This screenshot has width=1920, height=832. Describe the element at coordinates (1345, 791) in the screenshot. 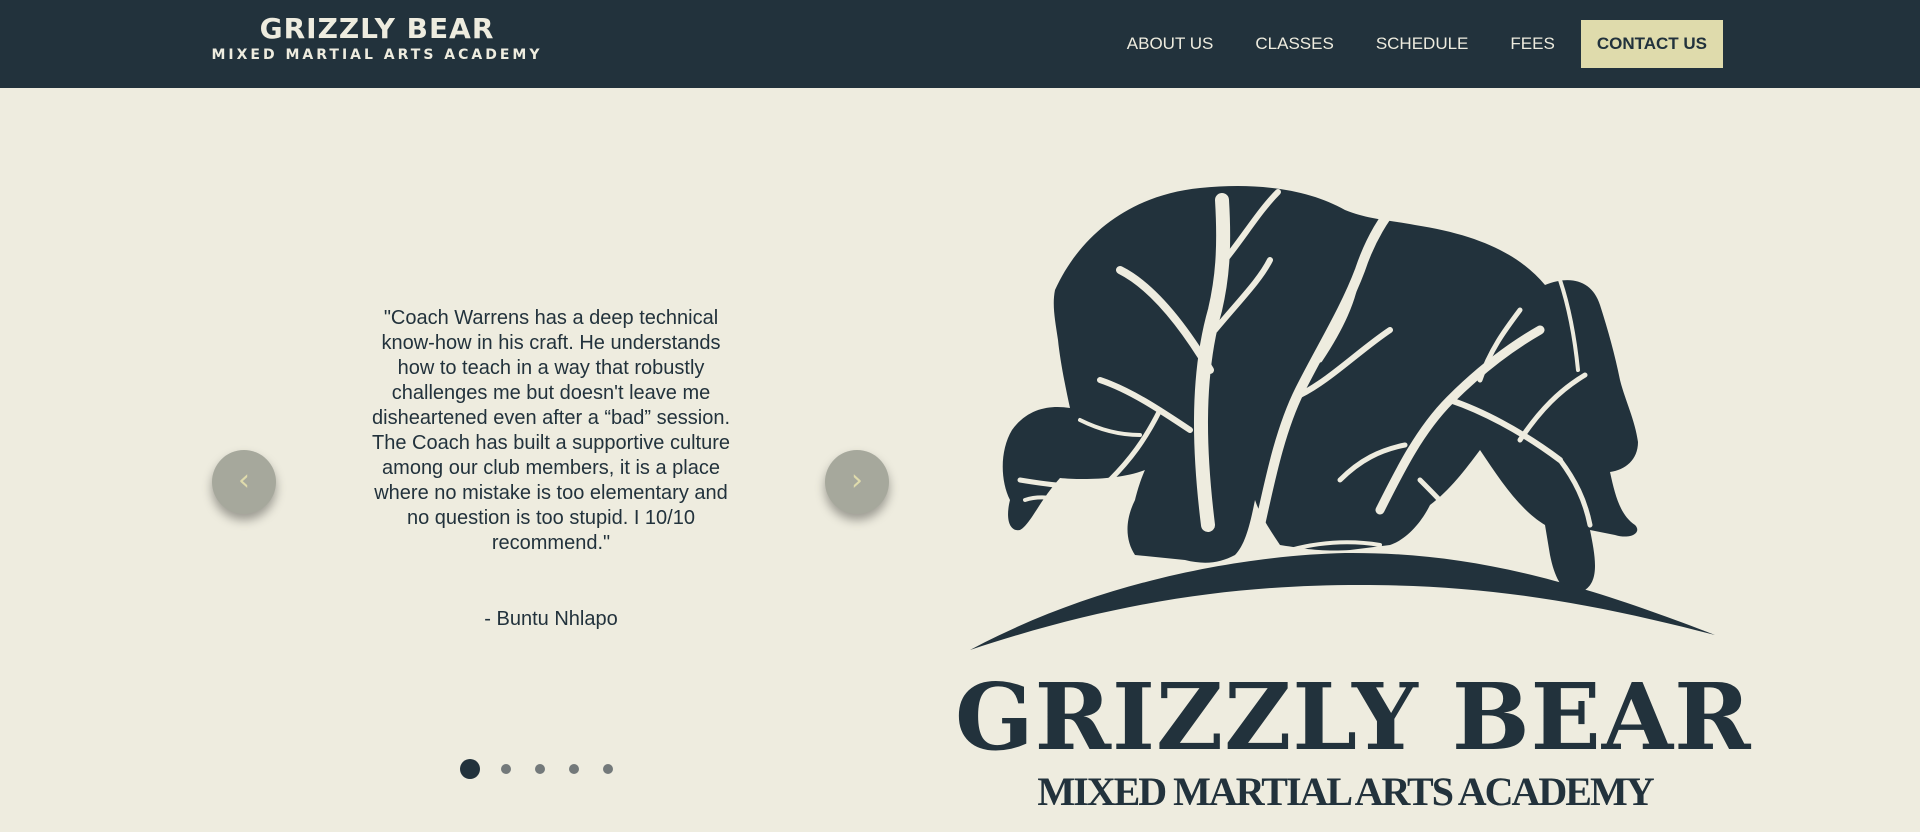

I see `logo-subtitle: MIXED MARTIAL ARTS ACADEMY` at that location.